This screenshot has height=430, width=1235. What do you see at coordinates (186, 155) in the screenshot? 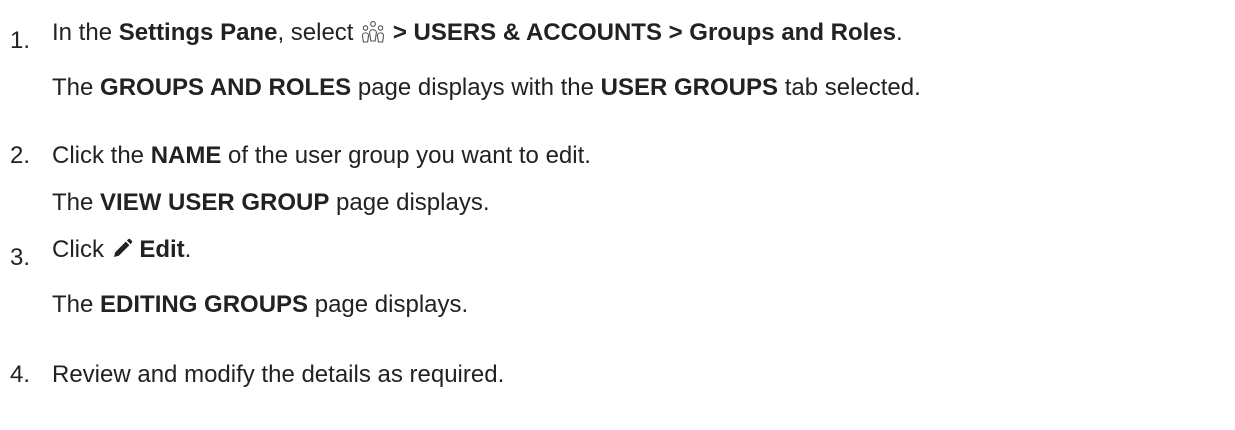
I see `name-column-label: NAME` at bounding box center [186, 155].